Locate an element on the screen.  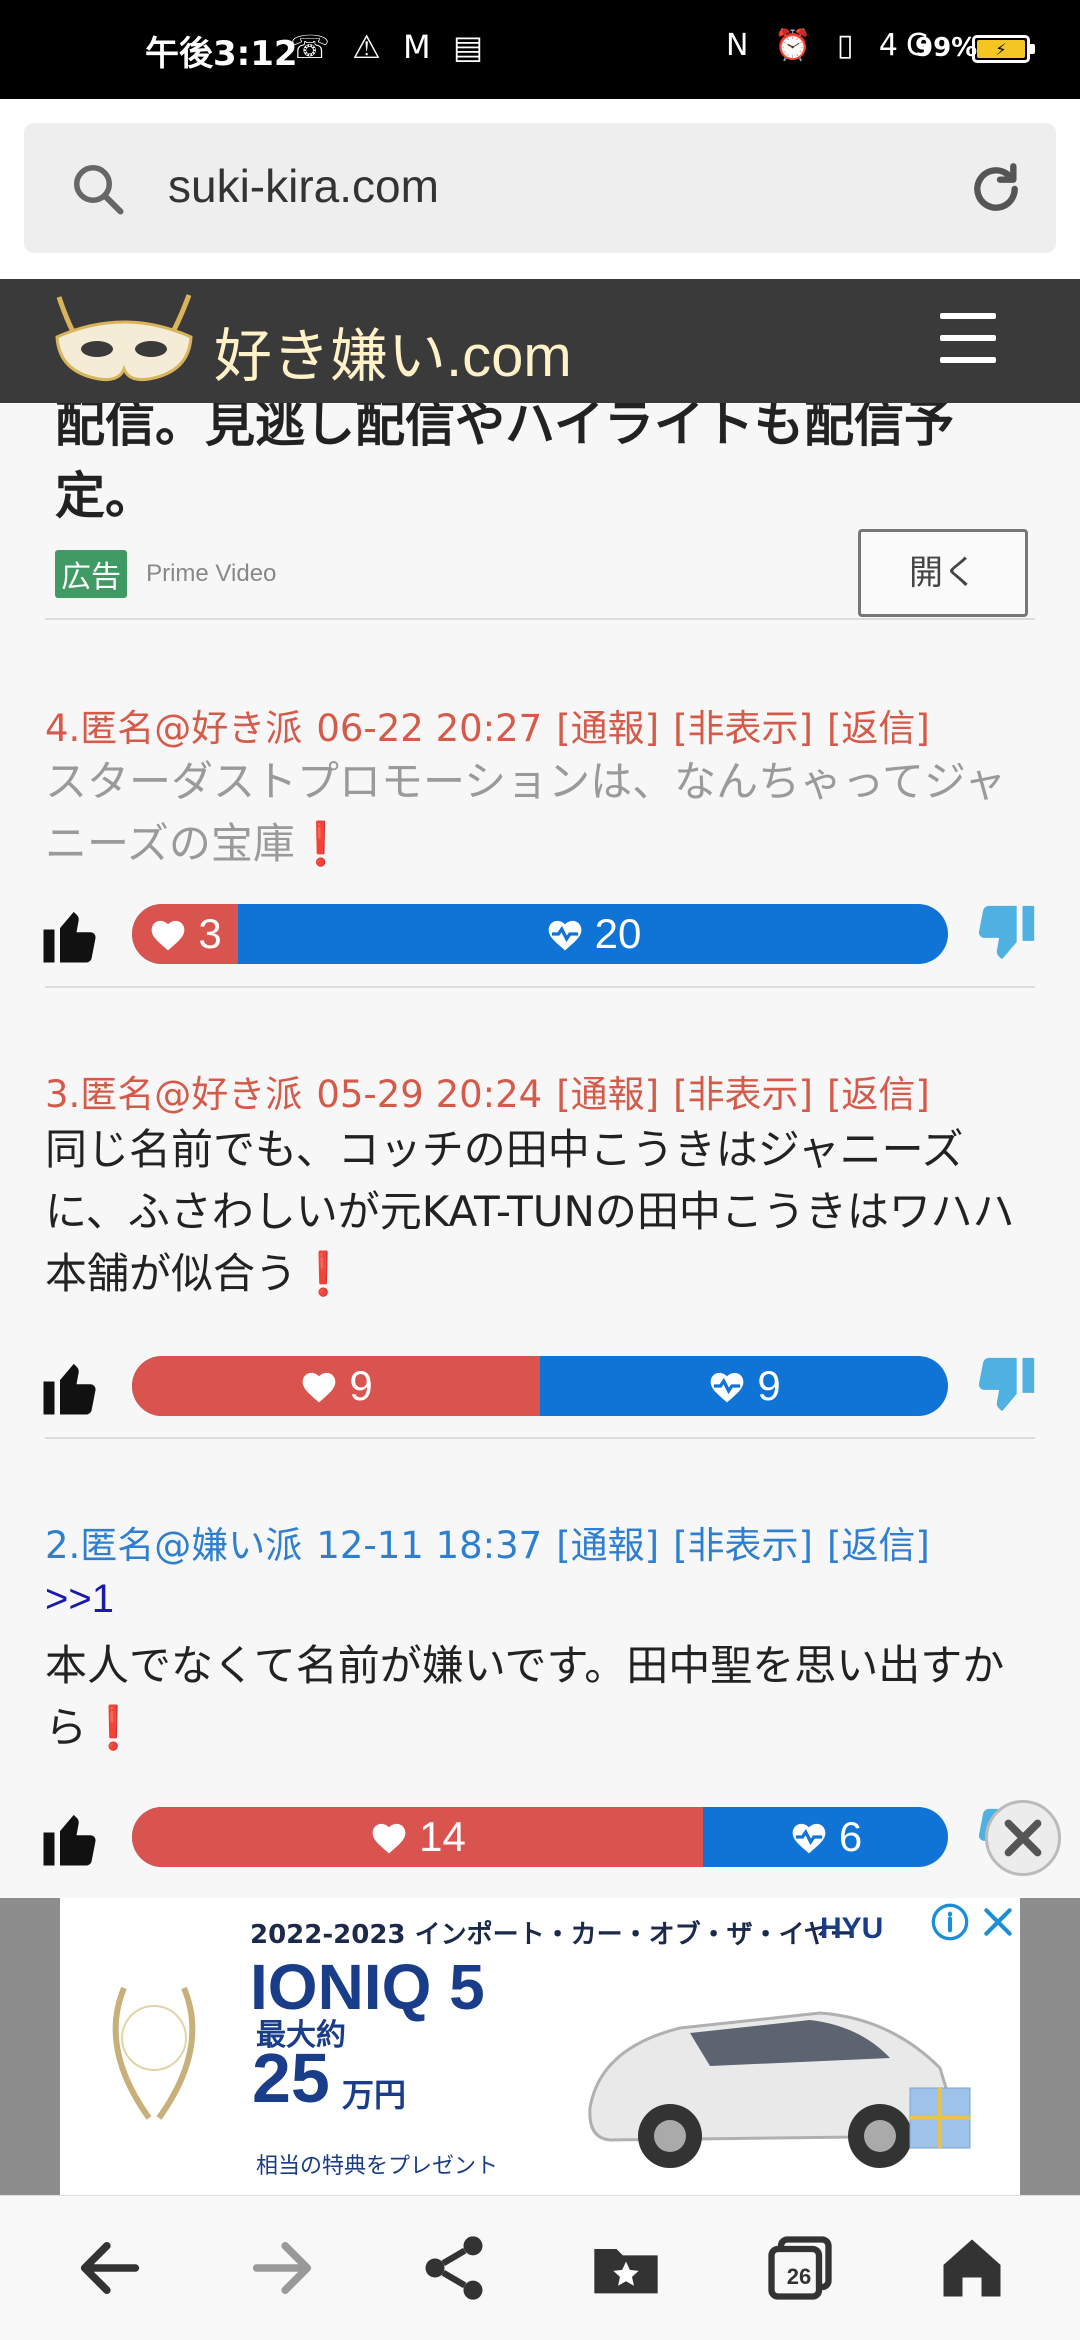
ad-info-icon is located at coordinates (950, 1922).